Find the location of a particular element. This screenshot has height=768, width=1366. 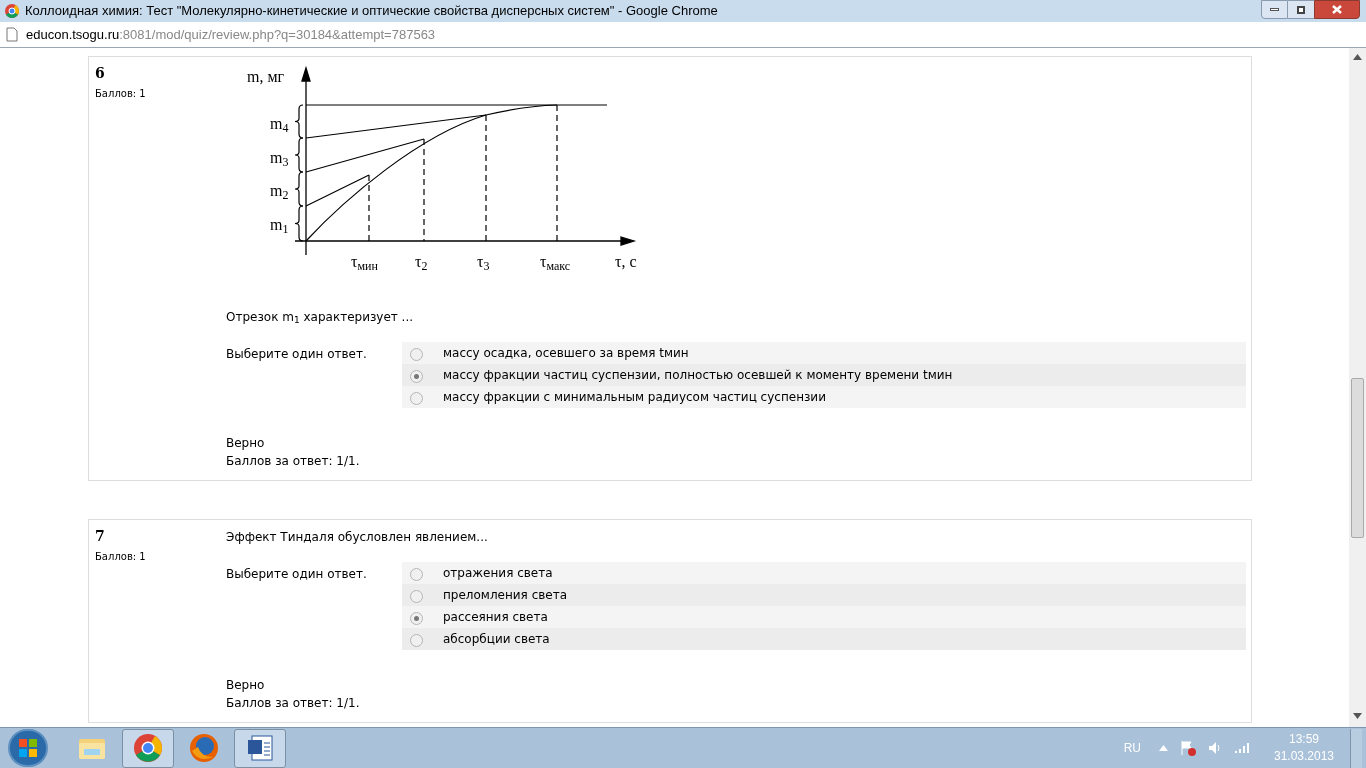

start-button is located at coordinates (28, 748).